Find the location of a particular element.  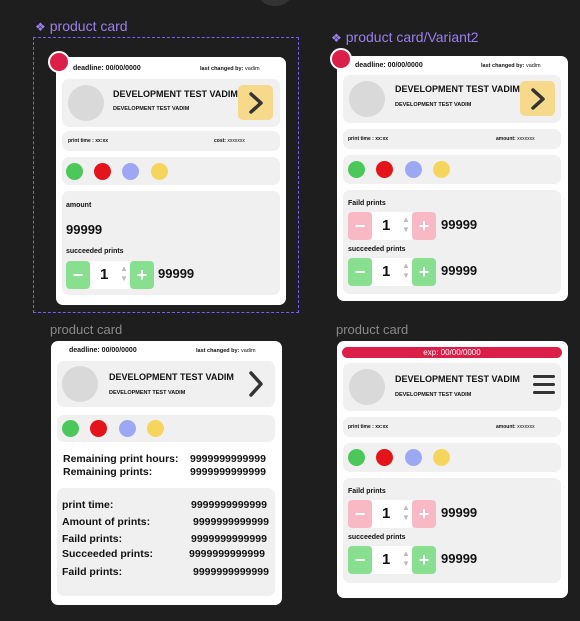

amount-value: 99999 is located at coordinates (84, 229).